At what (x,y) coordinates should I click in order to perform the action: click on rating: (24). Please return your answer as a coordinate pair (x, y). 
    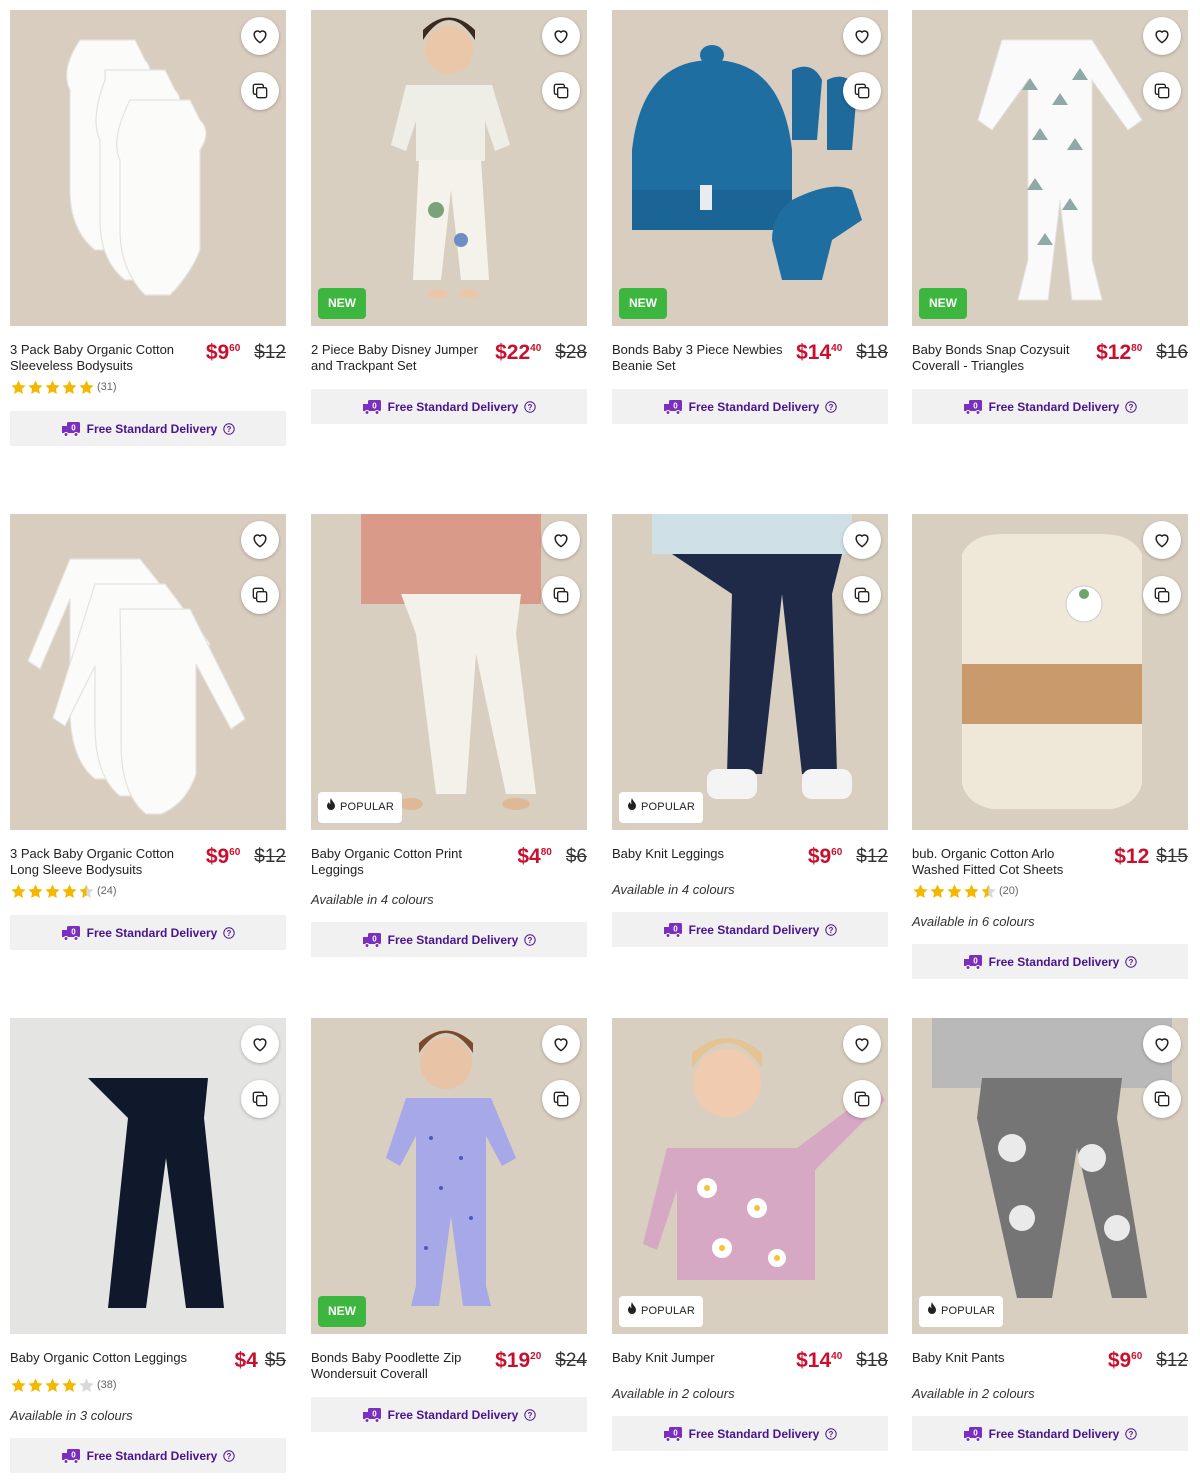
    Looking at the image, I should click on (148, 891).